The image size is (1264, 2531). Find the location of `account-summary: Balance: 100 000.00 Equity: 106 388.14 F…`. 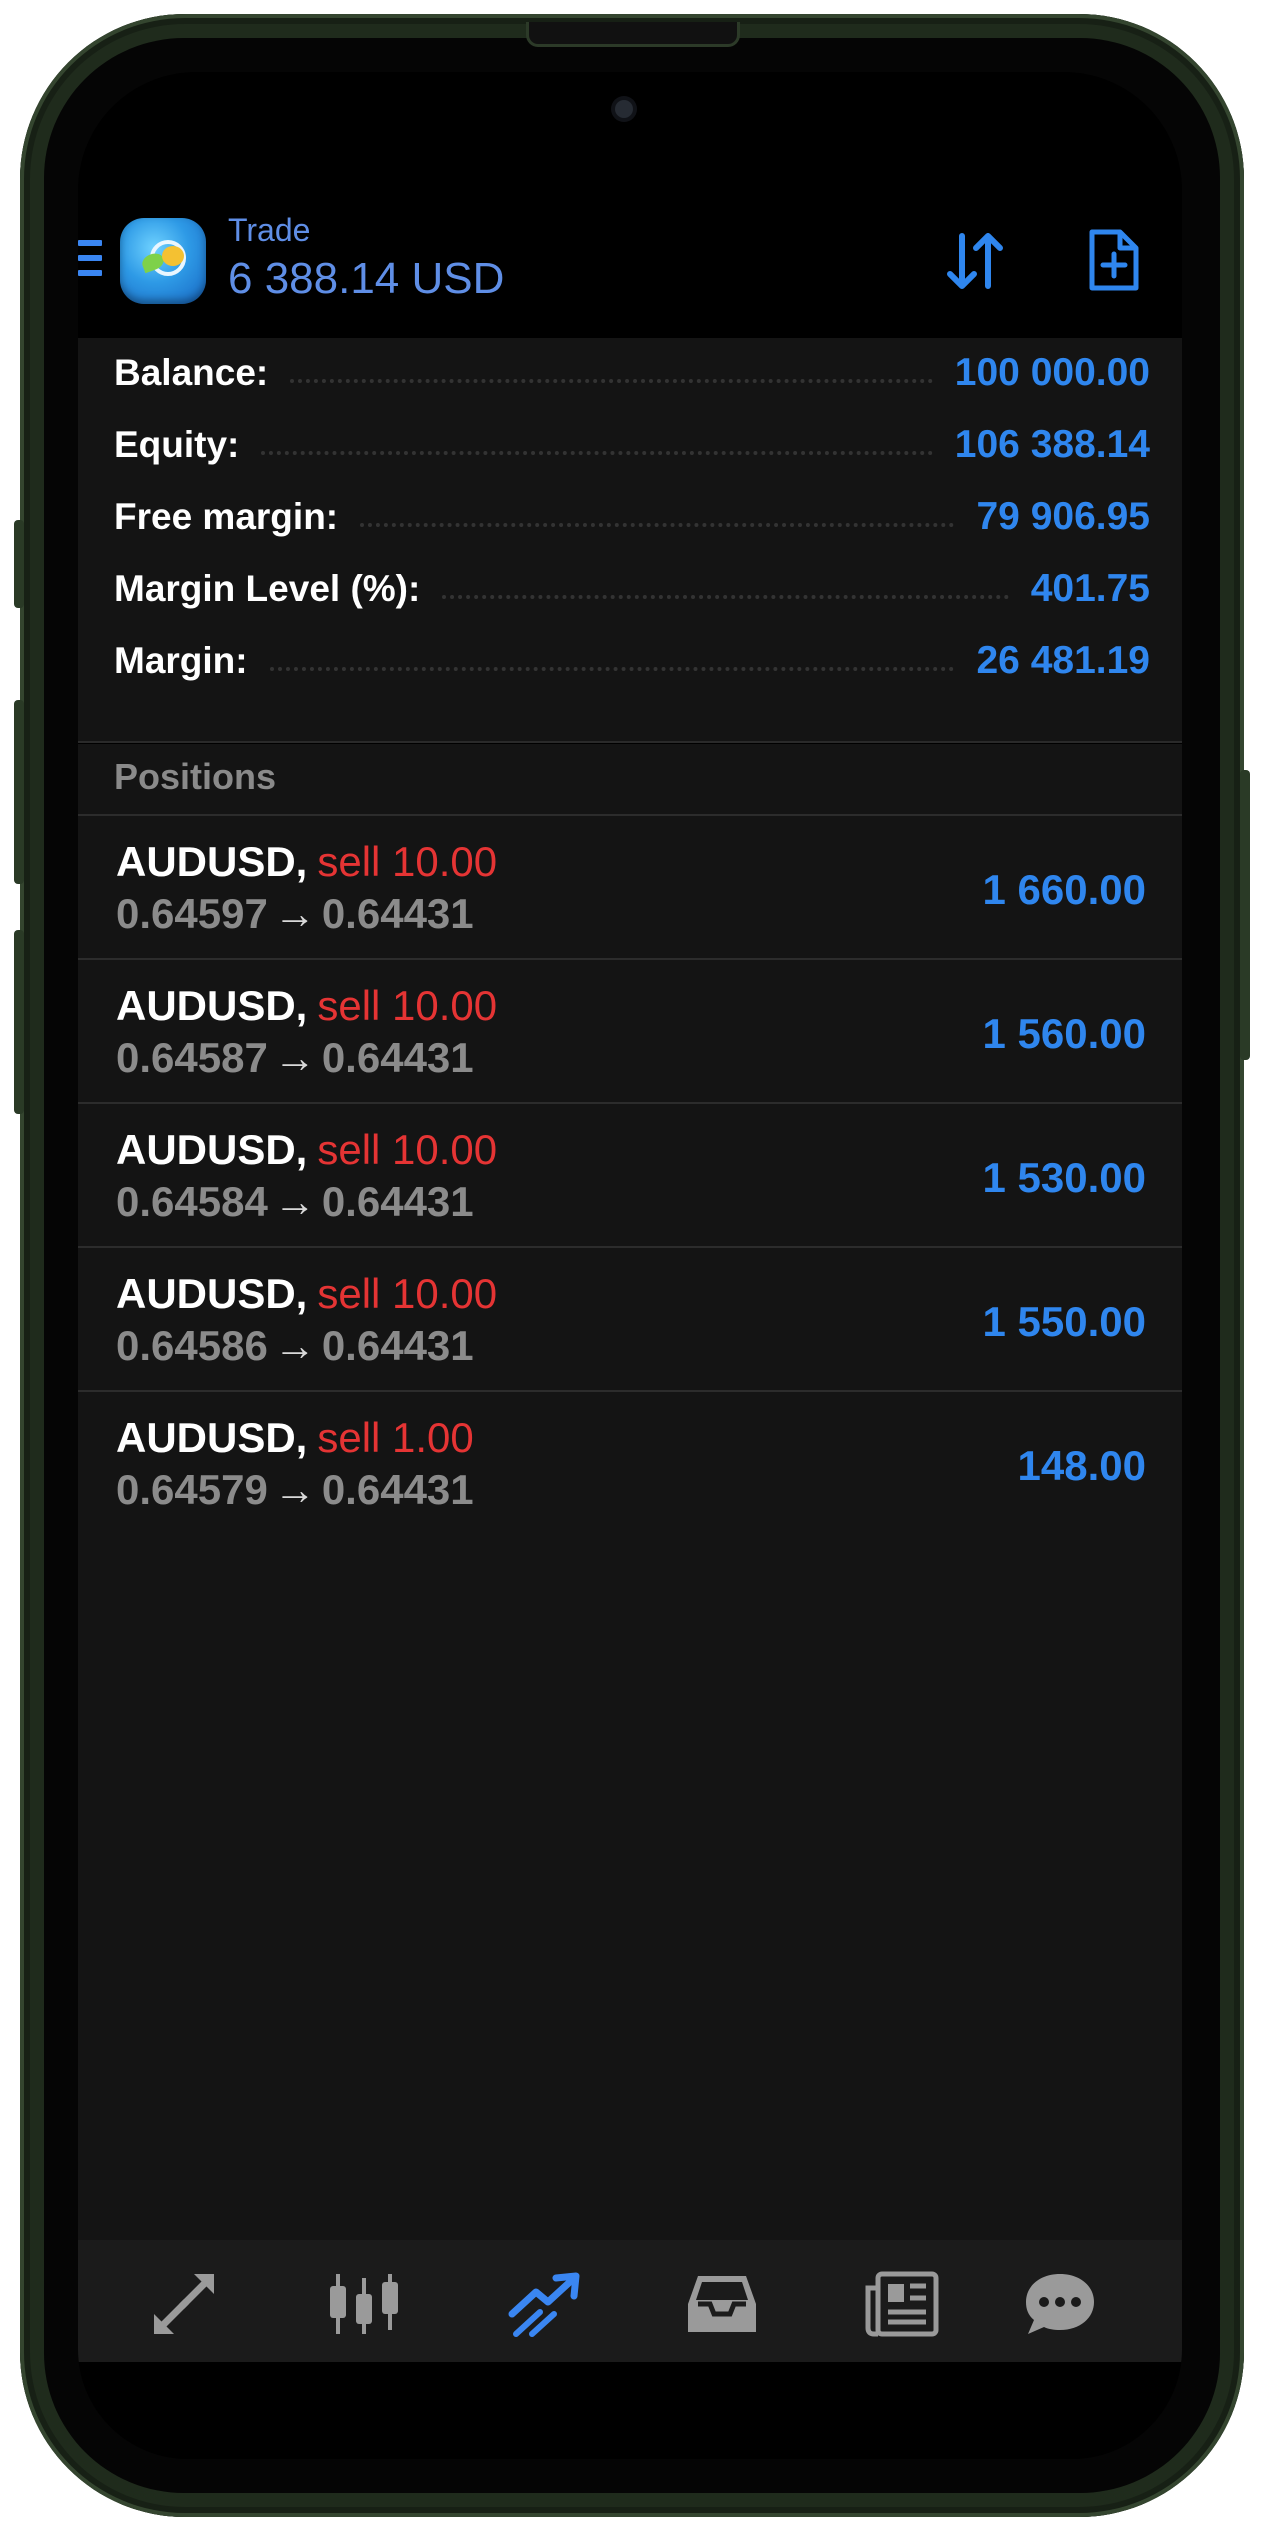

account-summary: Balance: 100 000.00 Equity: 106 388.14 F… is located at coordinates (630, 540).